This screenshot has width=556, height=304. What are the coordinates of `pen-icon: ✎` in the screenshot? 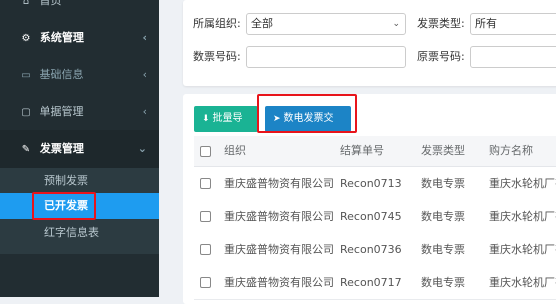 It's located at (26, 149).